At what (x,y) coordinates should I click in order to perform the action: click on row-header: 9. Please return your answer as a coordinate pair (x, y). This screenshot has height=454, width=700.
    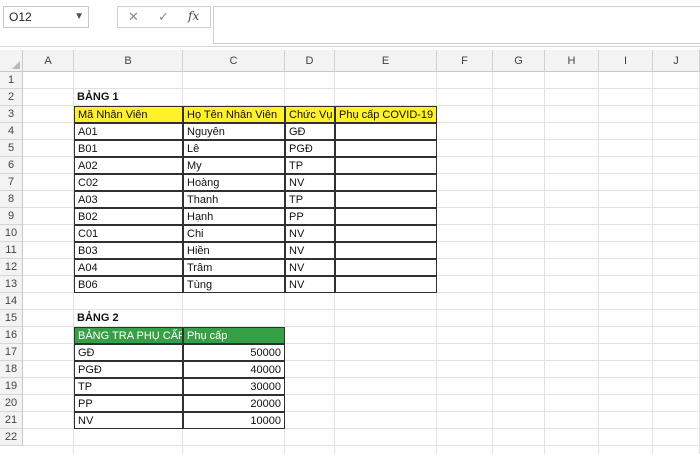
    Looking at the image, I should click on (11, 216).